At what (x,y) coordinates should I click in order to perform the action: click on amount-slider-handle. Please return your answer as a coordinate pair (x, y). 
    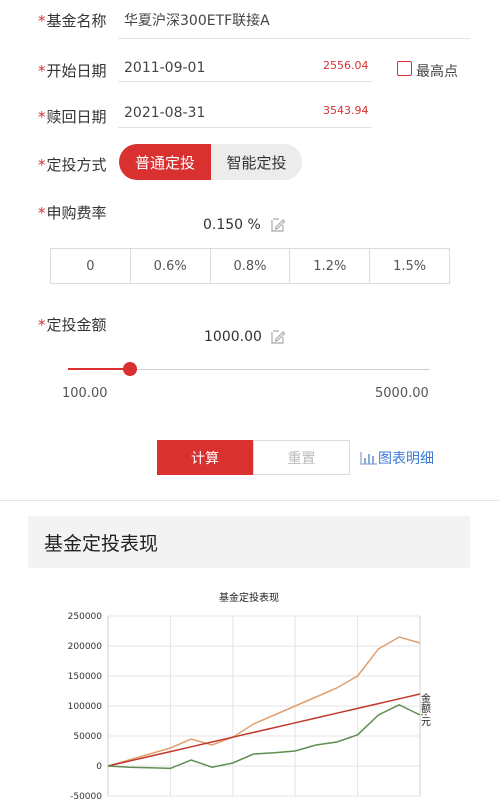
    Looking at the image, I should click on (129, 369).